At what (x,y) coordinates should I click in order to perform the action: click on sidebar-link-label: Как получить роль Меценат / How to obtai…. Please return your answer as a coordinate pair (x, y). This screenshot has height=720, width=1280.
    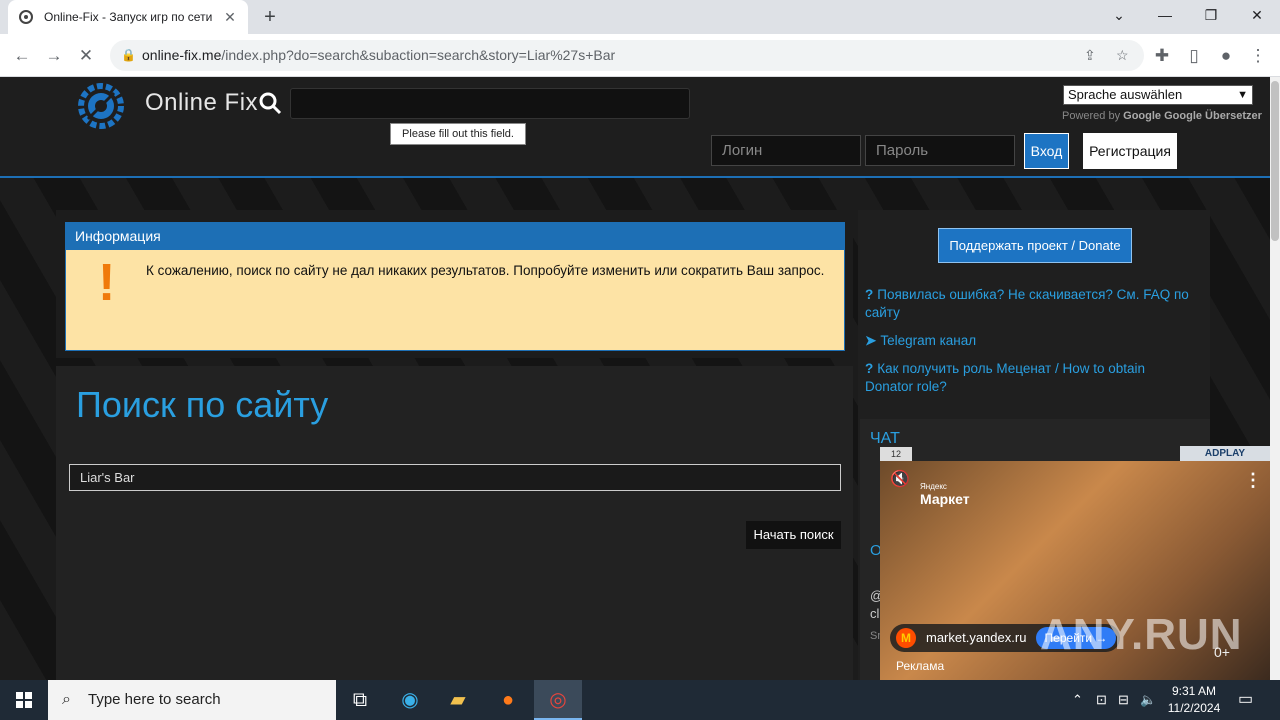
    Looking at the image, I should click on (1005, 377).